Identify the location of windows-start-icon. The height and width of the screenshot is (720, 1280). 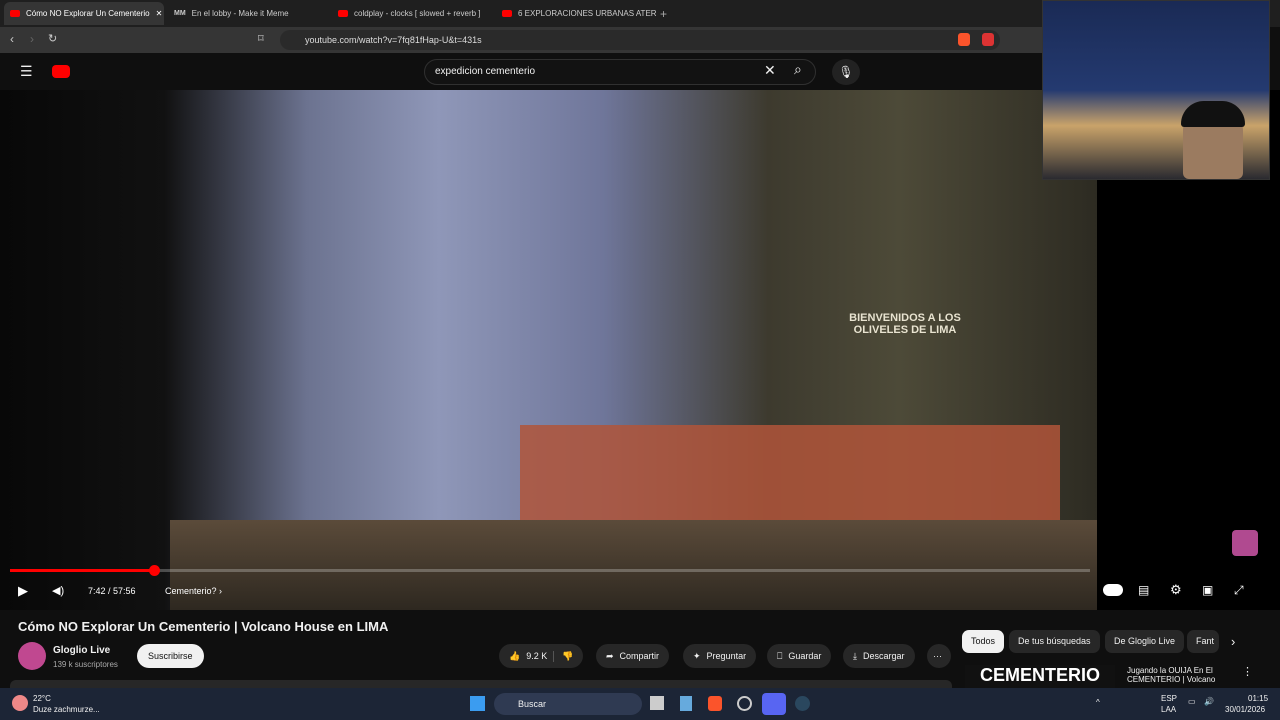
(477, 703).